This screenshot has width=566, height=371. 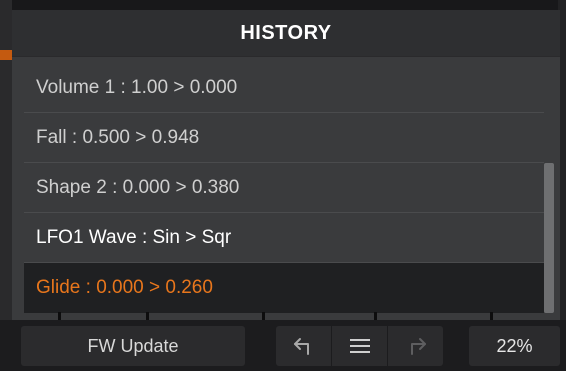 I want to click on history-menu-button, so click(x=359, y=346).